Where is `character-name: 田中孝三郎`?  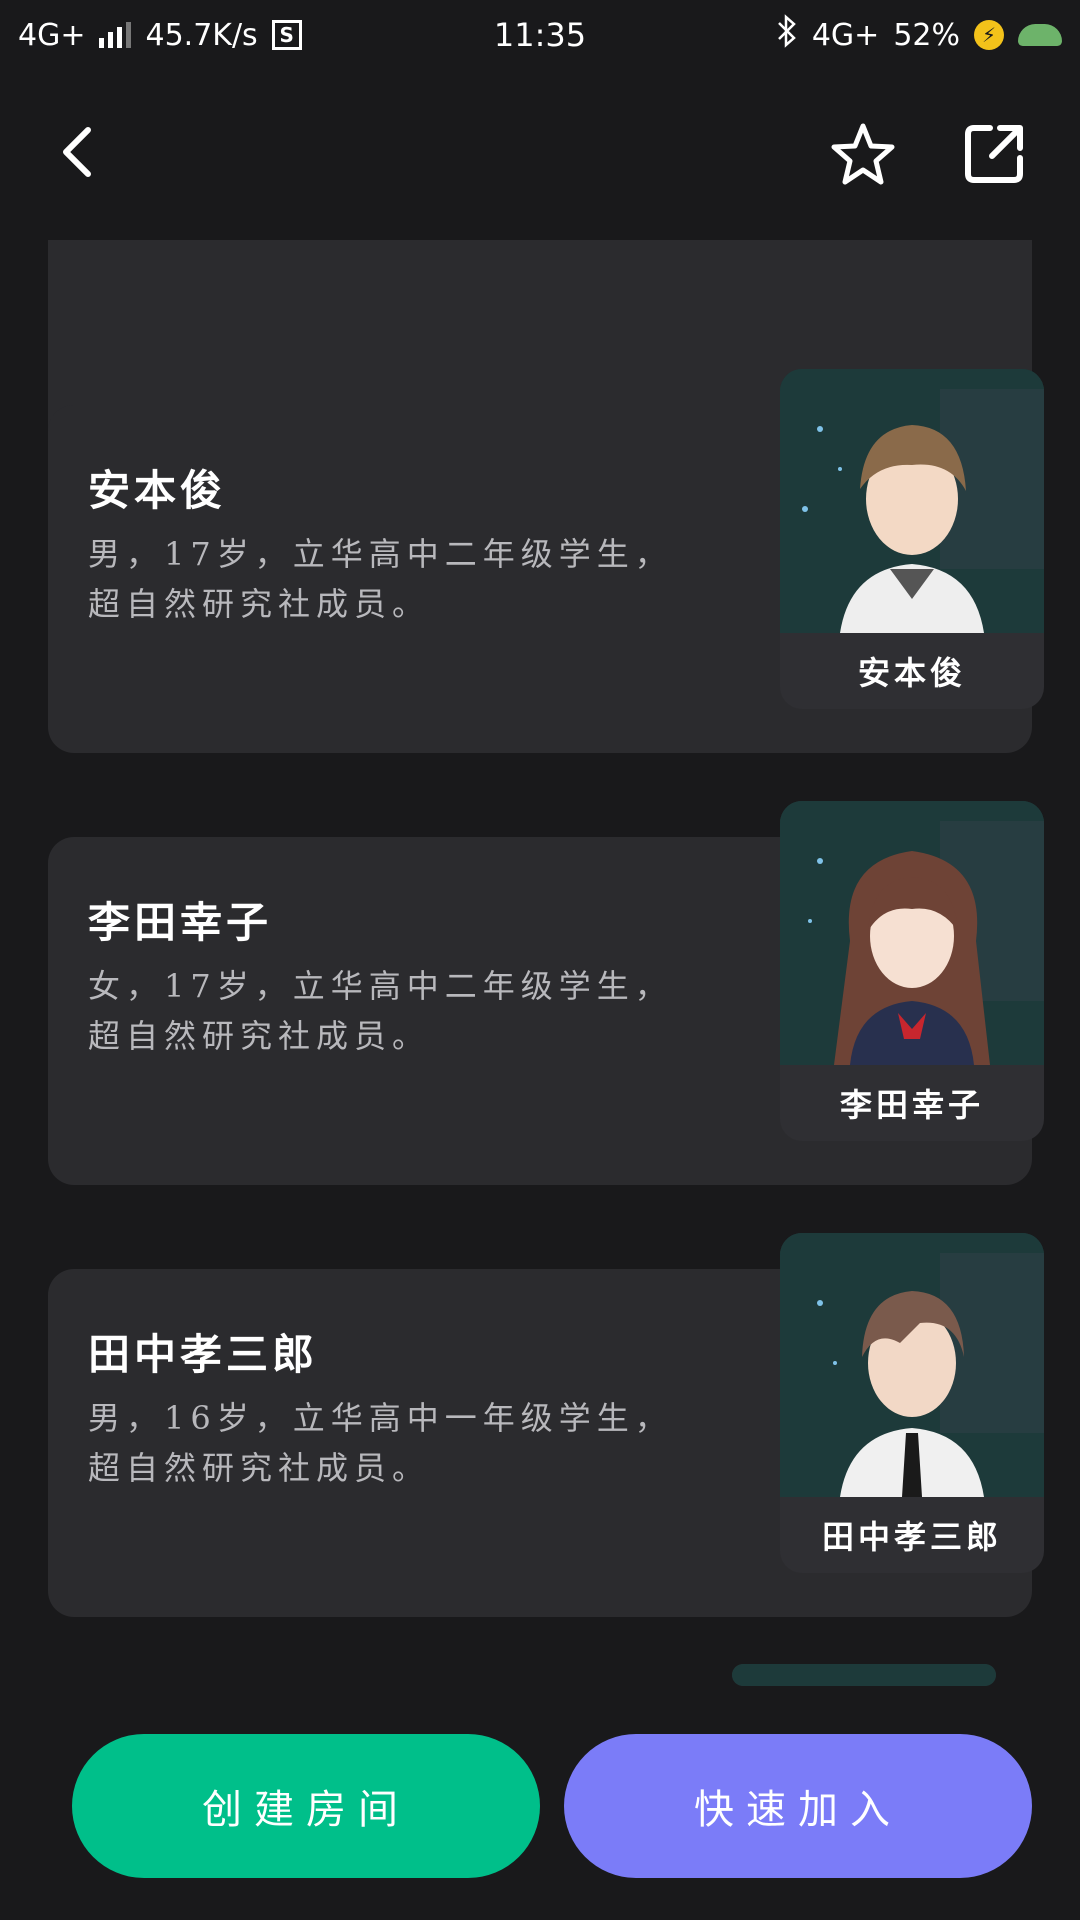 character-name: 田中孝三郎 is located at coordinates (203, 1354).